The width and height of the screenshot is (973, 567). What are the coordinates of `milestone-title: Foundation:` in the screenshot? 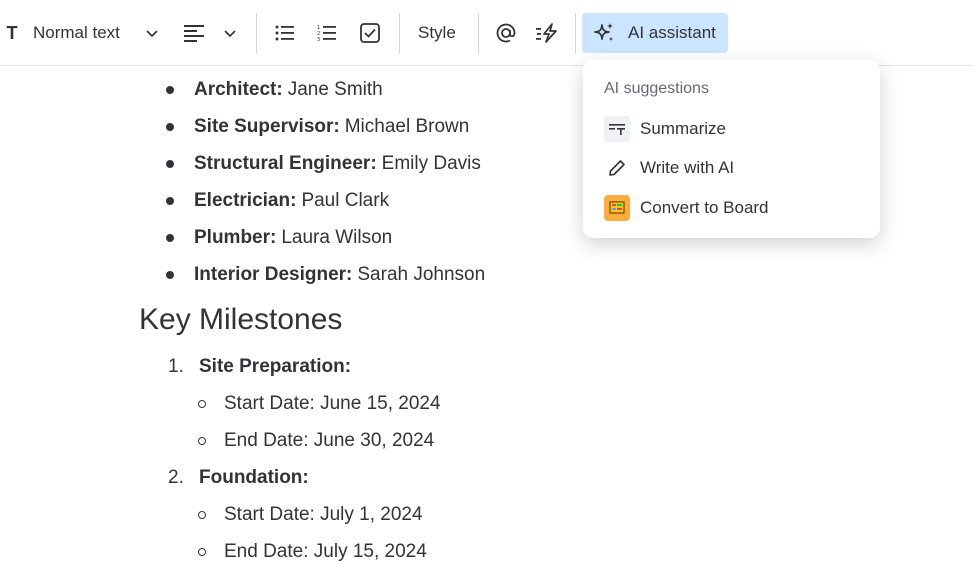 It's located at (254, 477).